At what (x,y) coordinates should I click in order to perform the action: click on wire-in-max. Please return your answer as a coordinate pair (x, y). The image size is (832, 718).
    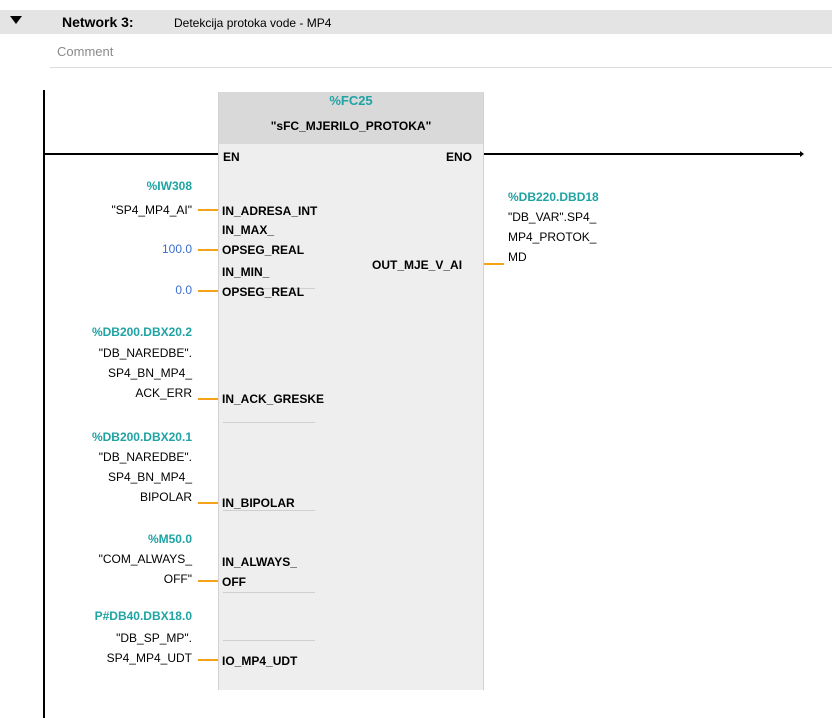
    Looking at the image, I should click on (208, 250).